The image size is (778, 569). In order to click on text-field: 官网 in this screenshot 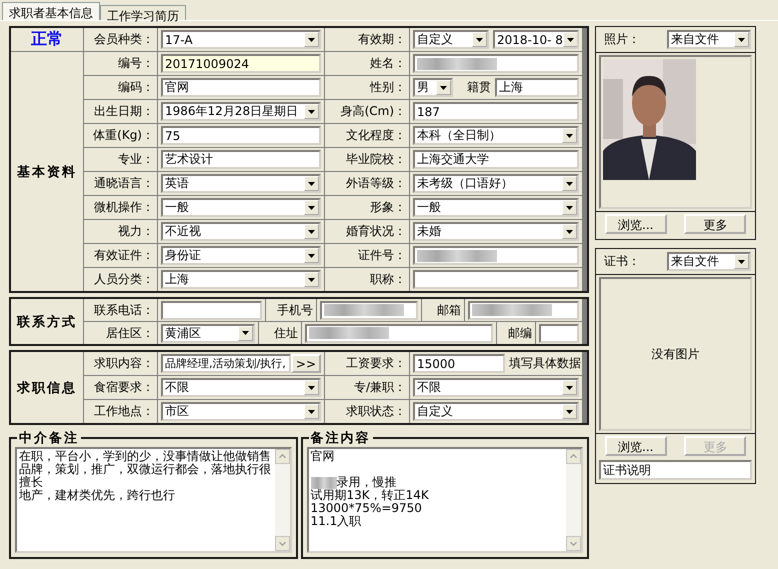, I will do `click(241, 87)`.